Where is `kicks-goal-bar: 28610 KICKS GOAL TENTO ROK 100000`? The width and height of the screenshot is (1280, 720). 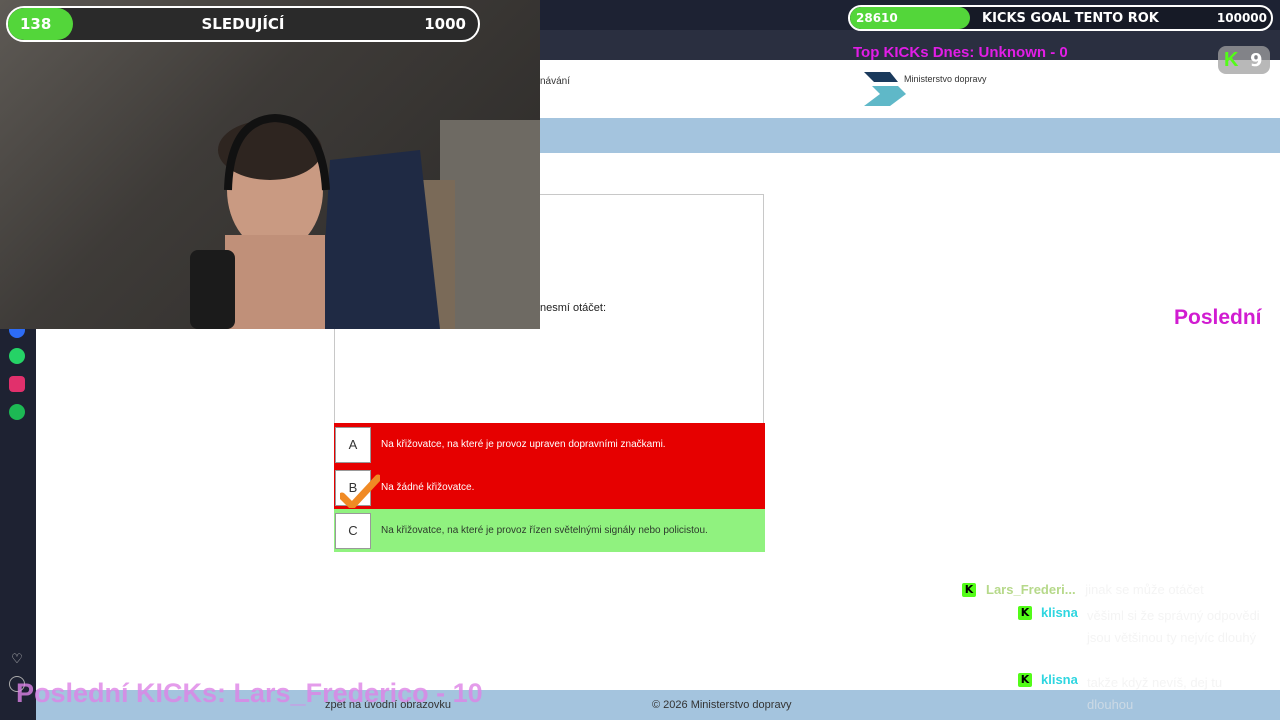
kicks-goal-bar: 28610 KICKS GOAL TENTO ROK 100000 is located at coordinates (1060, 18).